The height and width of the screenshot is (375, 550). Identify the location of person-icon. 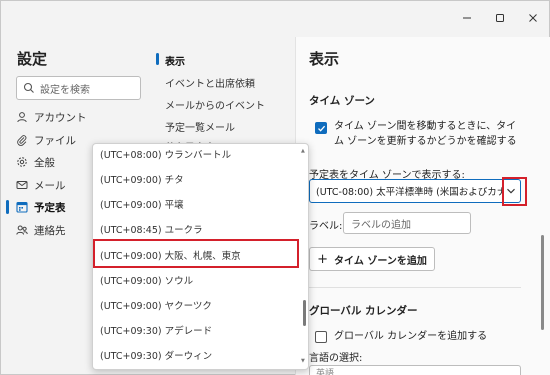
(22, 117).